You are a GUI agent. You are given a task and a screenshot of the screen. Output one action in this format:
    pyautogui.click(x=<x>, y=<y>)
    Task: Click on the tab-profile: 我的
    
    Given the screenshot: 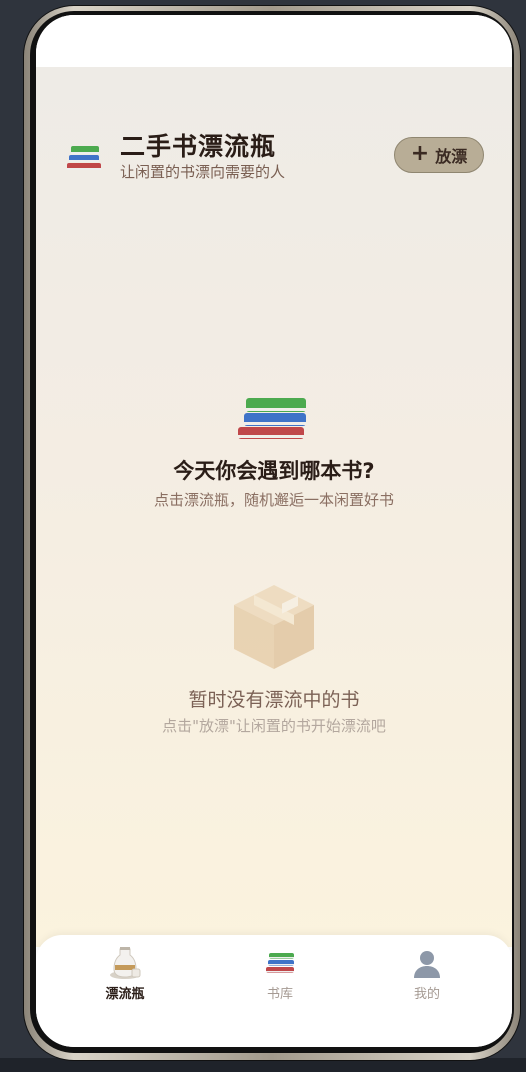 What is the action you would take?
    pyautogui.click(x=427, y=975)
    